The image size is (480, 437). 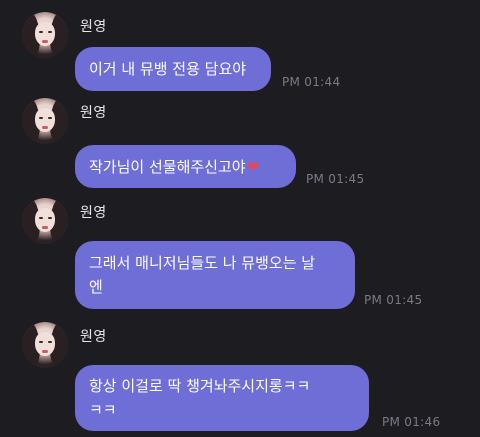 I want to click on message-bubble: 작가님이 선물해주신고야 ❤, so click(x=185, y=166).